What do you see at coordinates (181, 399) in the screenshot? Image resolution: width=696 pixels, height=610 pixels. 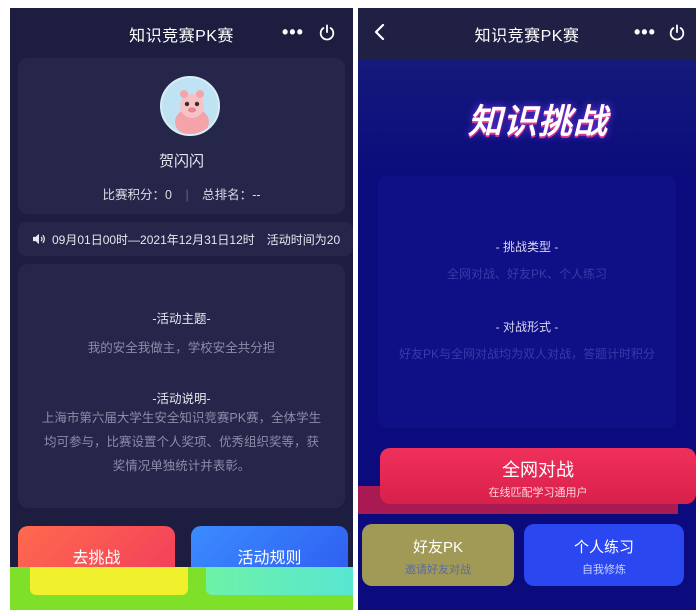 I see `description-title: -活动说明-` at bounding box center [181, 399].